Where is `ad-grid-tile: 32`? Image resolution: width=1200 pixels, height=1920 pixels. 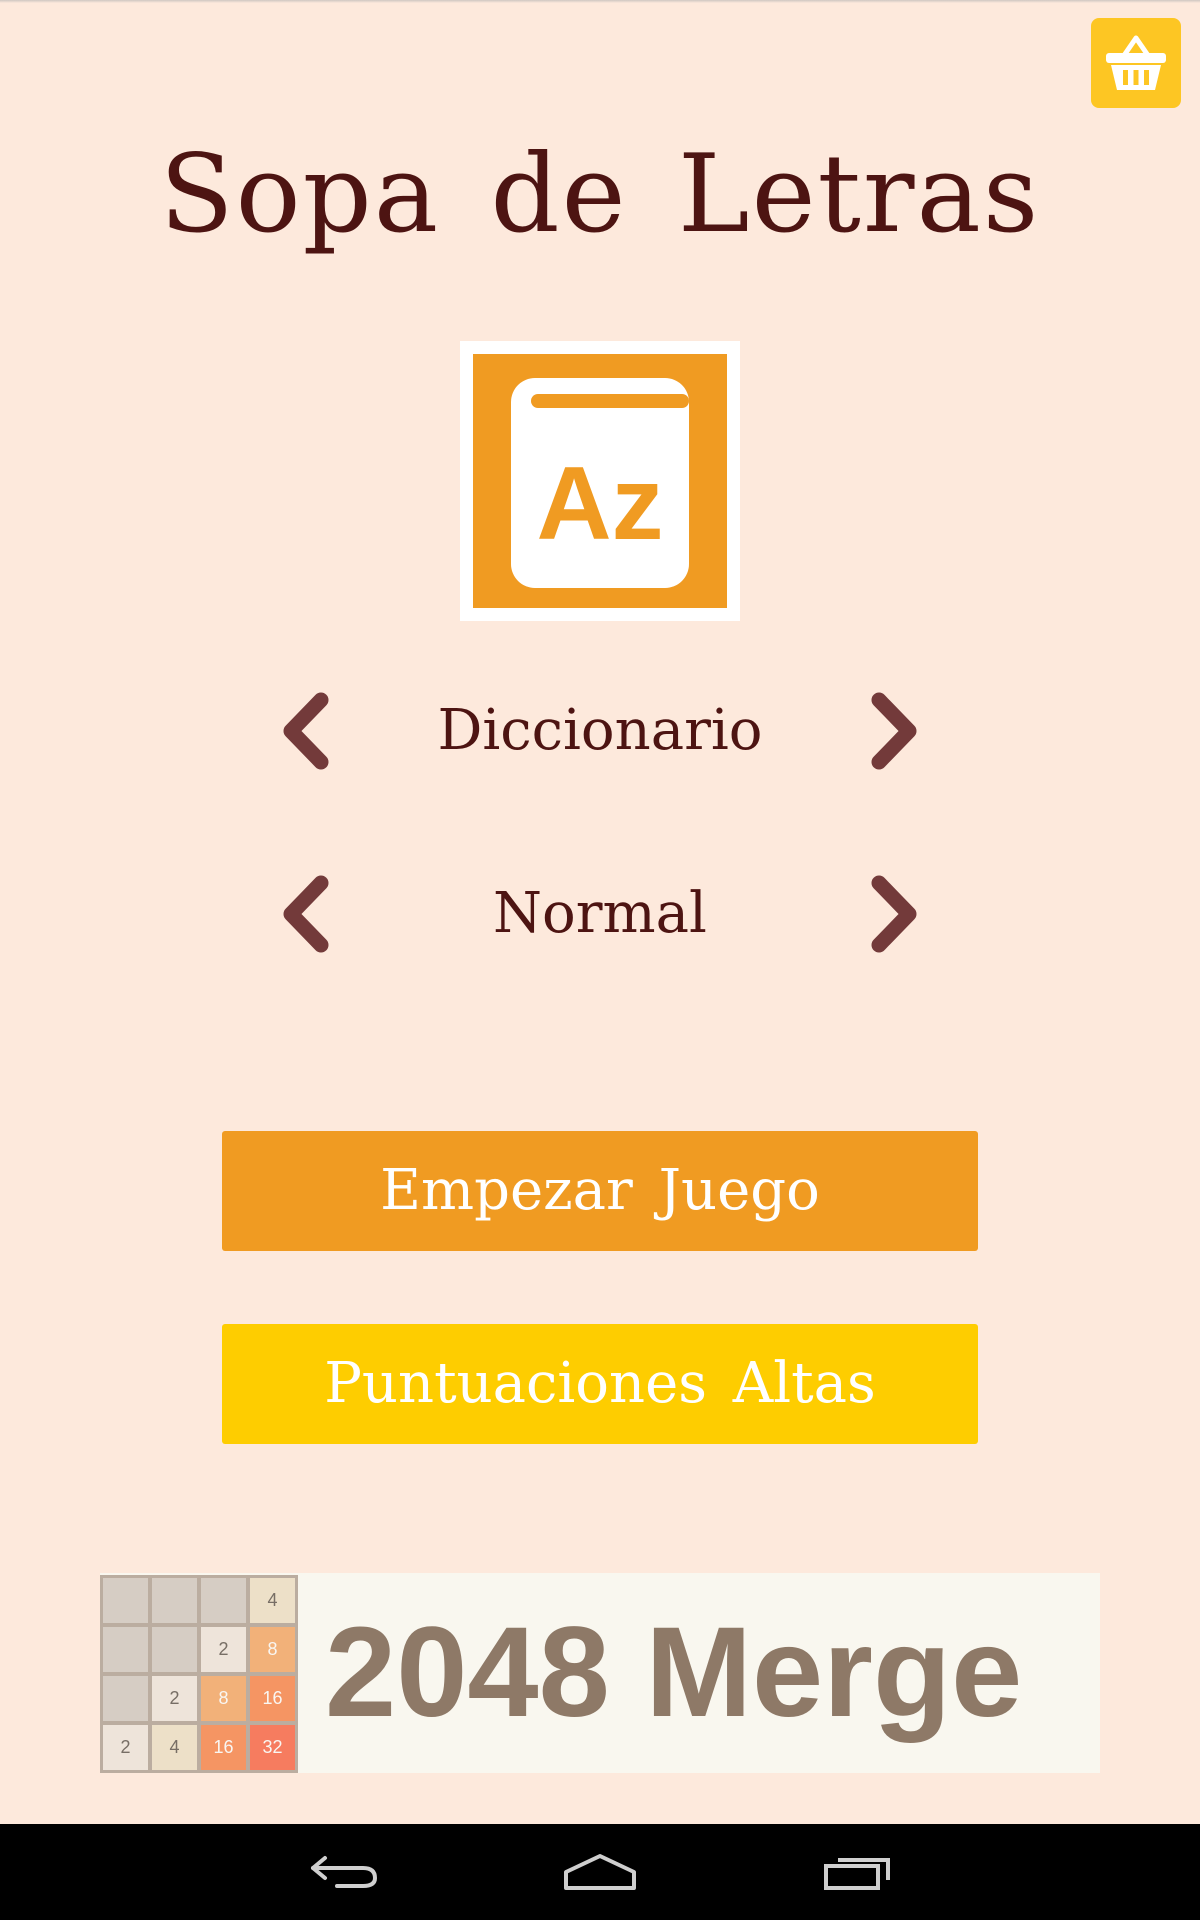 ad-grid-tile: 32 is located at coordinates (272, 1747).